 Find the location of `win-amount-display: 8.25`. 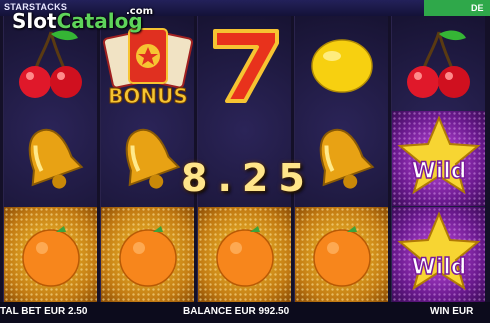

win-amount-display: 8.25 is located at coordinates (248, 178).